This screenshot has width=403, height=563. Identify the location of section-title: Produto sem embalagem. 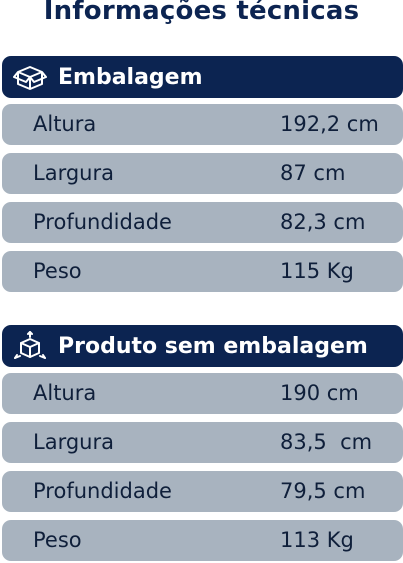
(213, 346).